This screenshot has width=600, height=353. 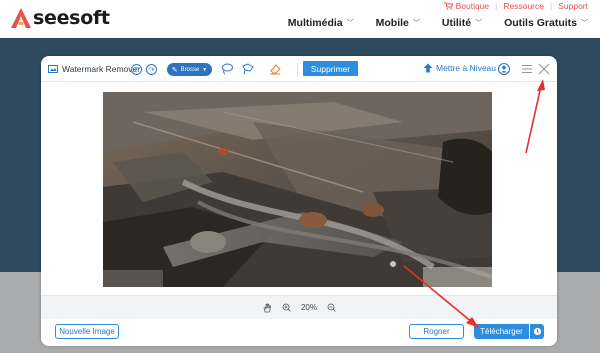 I want to click on cart-icon, so click(x=448, y=6).